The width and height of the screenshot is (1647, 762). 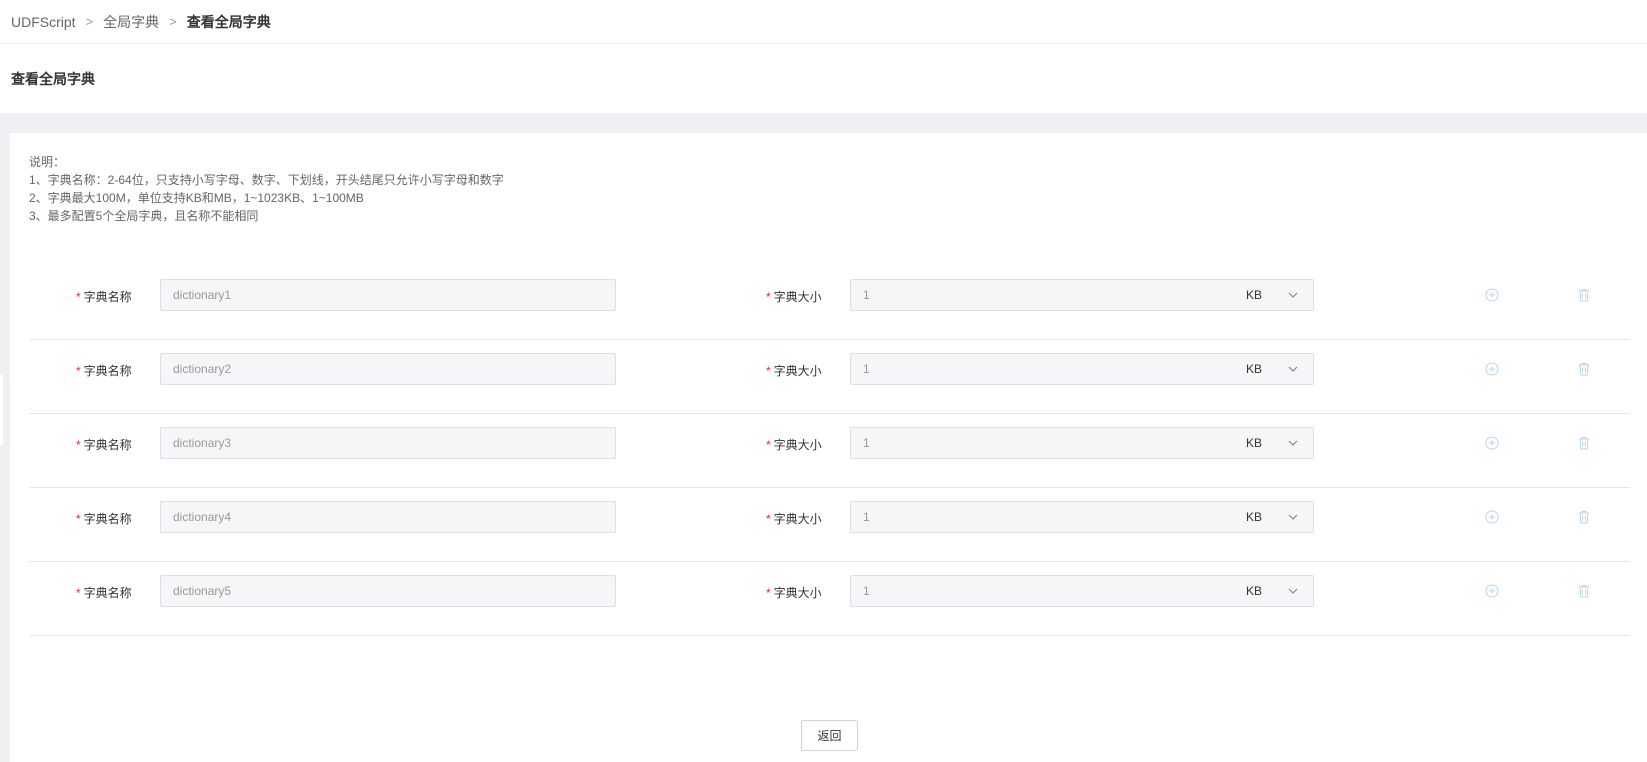 I want to click on dictionary-row: * 字典名称 dictionary2 * 字典大小 1 KB, so click(x=829, y=375).